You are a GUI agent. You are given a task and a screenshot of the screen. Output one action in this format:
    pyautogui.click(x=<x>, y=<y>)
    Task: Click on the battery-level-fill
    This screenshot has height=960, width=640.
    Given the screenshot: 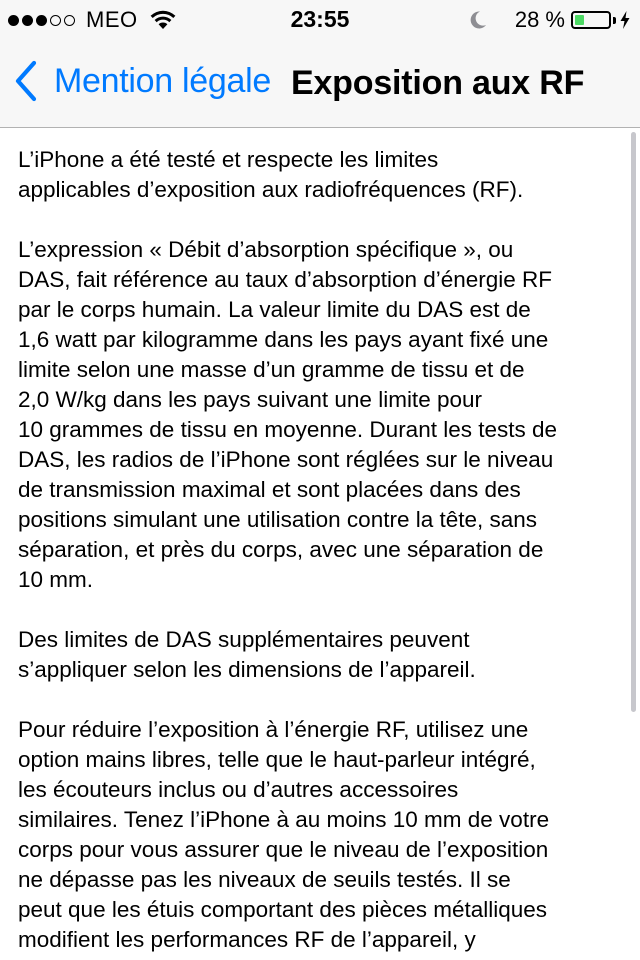 What is the action you would take?
    pyautogui.click(x=579, y=20)
    